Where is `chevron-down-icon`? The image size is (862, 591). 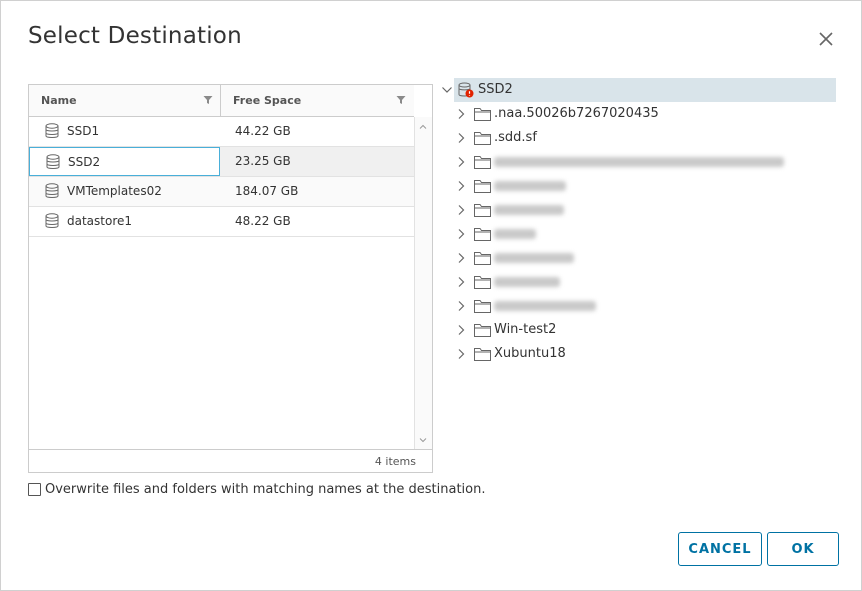 chevron-down-icon is located at coordinates (447, 90).